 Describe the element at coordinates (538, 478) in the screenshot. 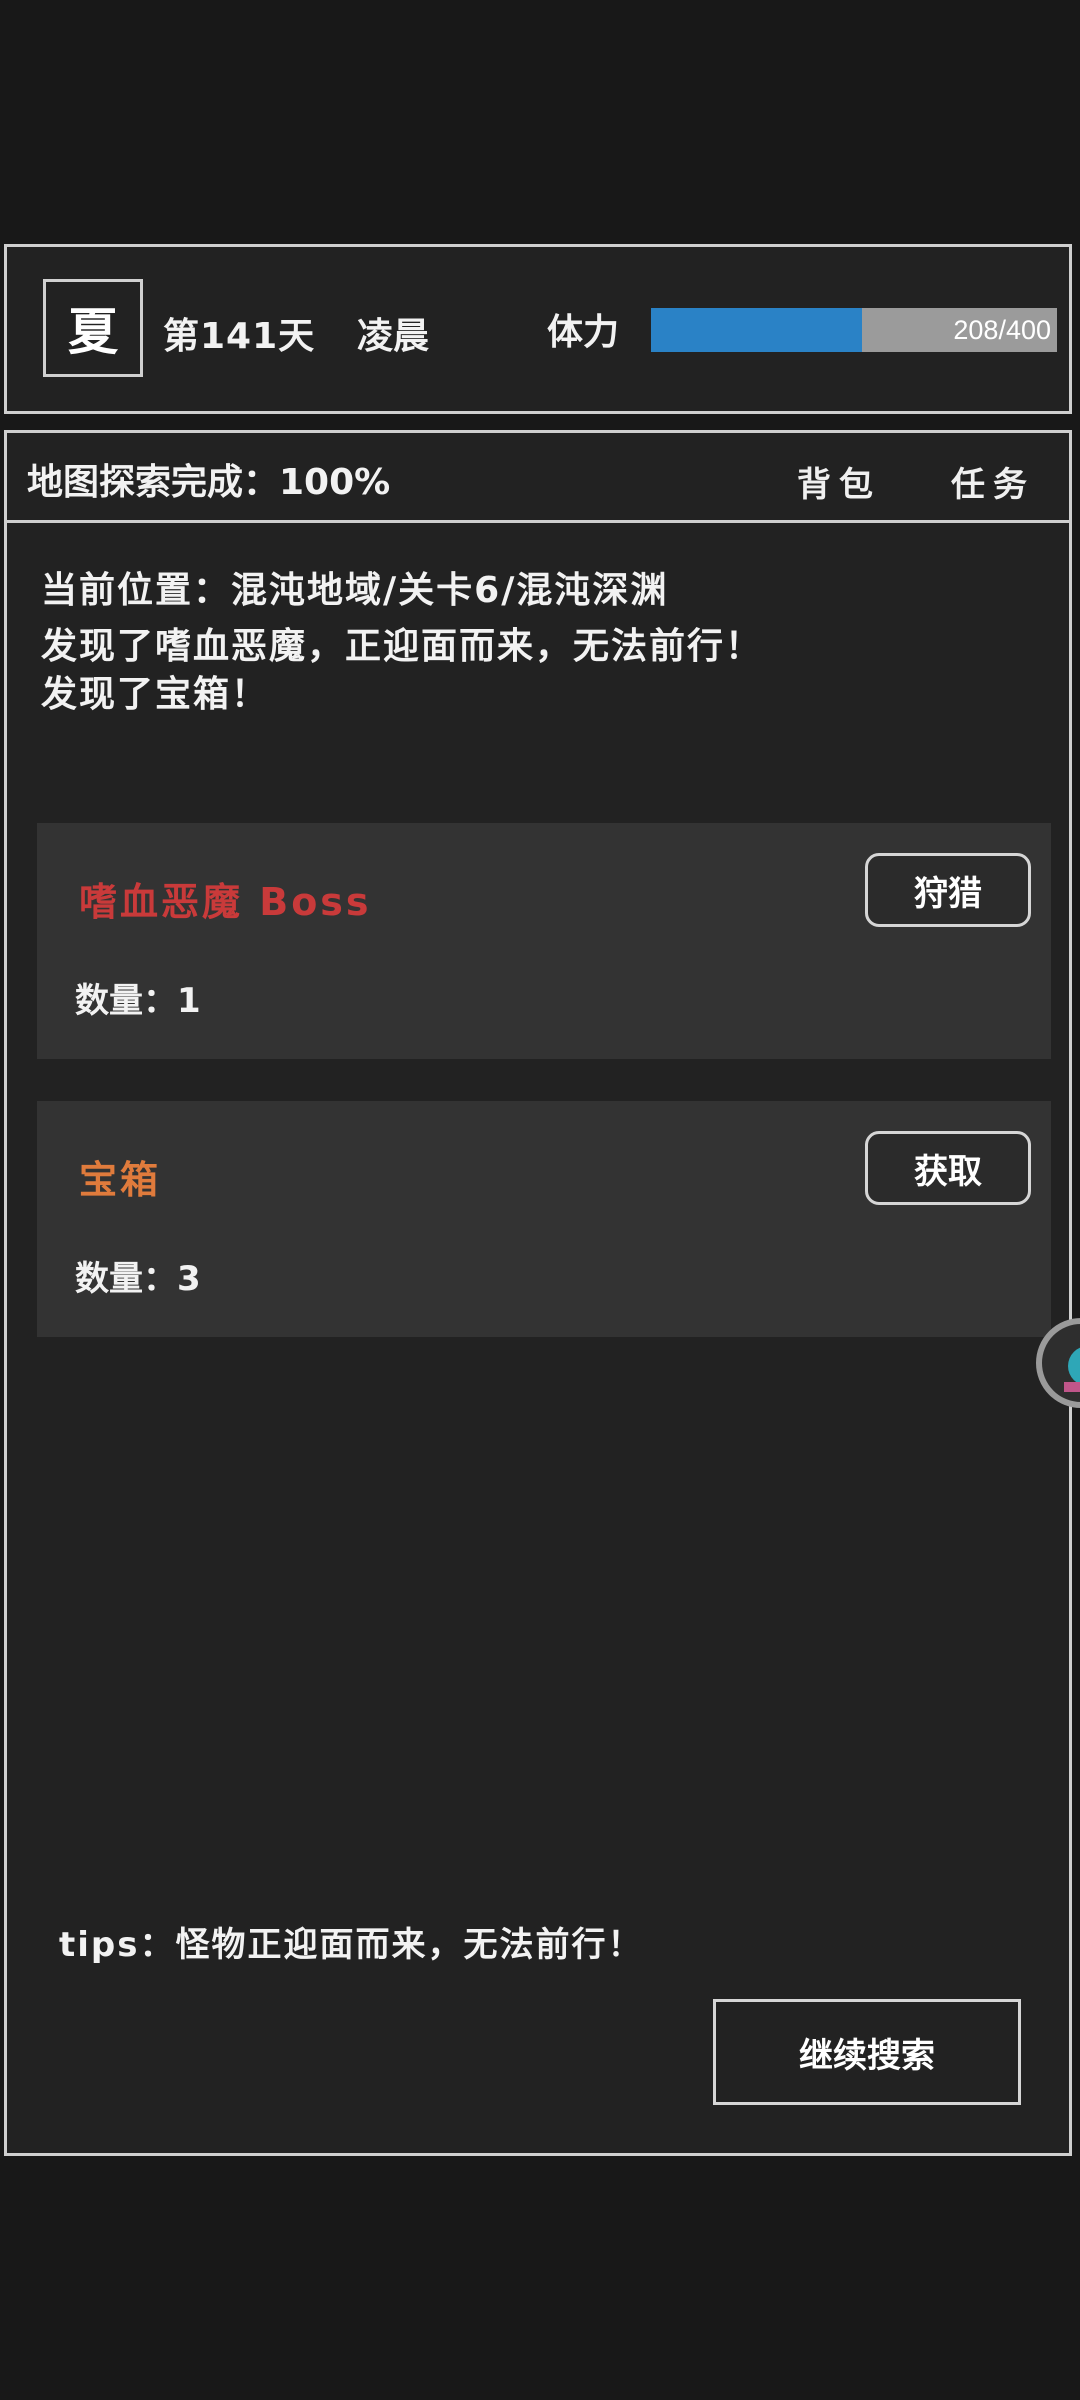

I see `exploration-topbar: 地图探索完成：100% 背包 任务` at that location.